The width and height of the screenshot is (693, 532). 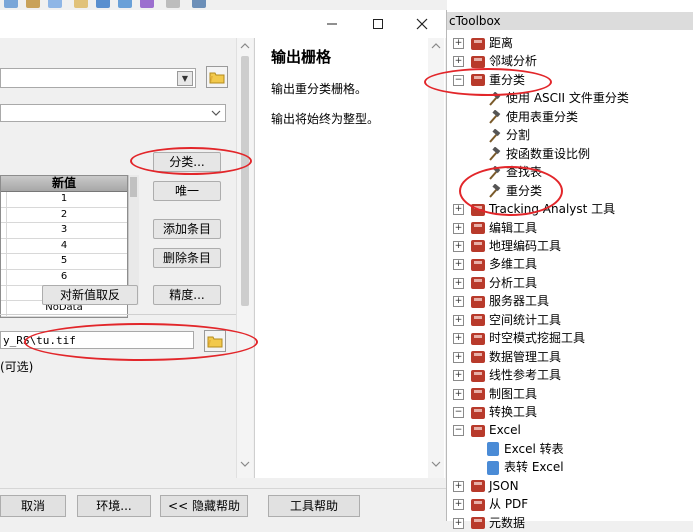 What do you see at coordinates (492, 43) in the screenshot?
I see `tree-item: 距离` at bounding box center [492, 43].